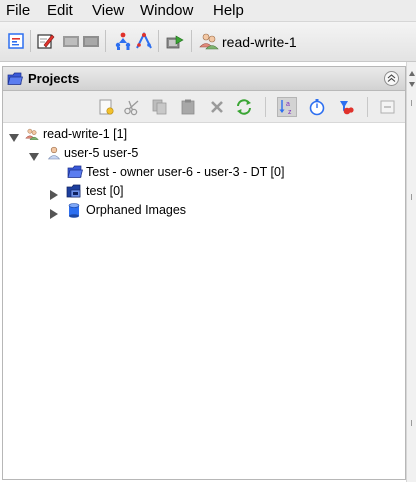 This screenshot has height=482, width=416. I want to click on menu-edit: Edit, so click(60, 11).